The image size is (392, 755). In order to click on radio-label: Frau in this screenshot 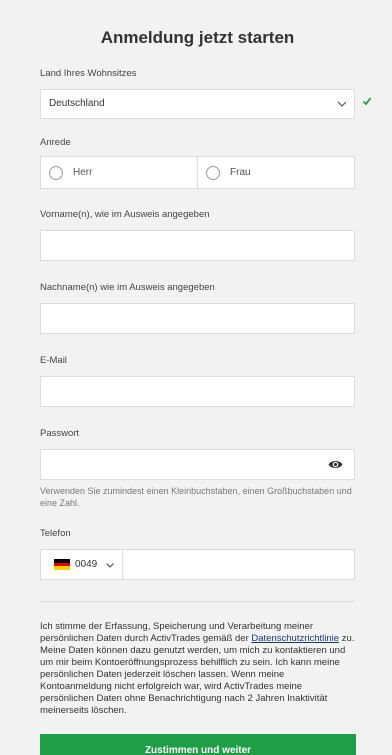, I will do `click(240, 172)`.